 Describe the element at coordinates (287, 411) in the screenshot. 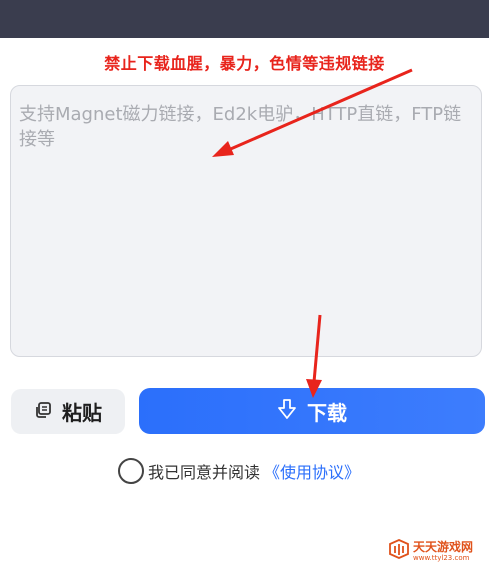

I see `download-arrow-icon` at that location.